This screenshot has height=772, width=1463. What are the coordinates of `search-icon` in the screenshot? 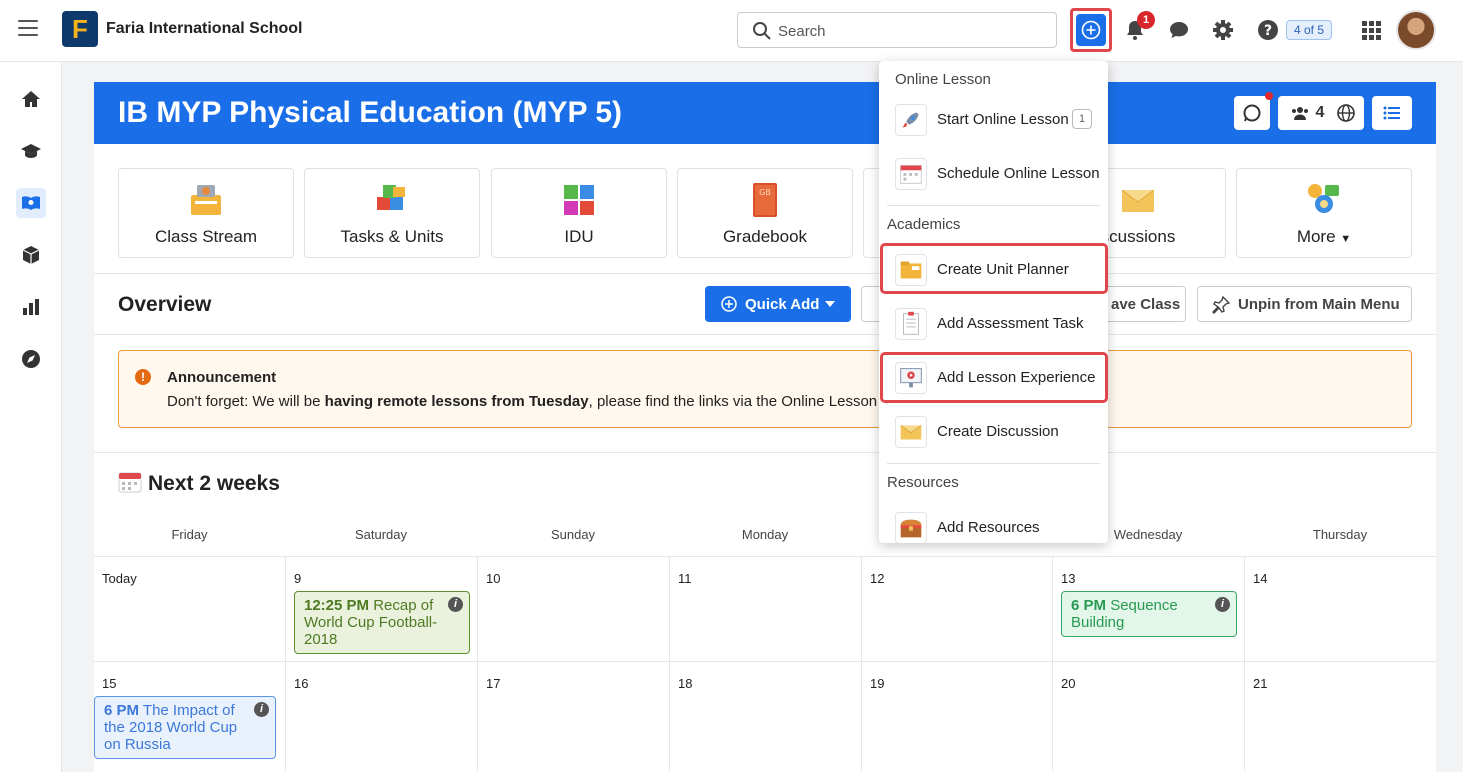 It's located at (762, 31).